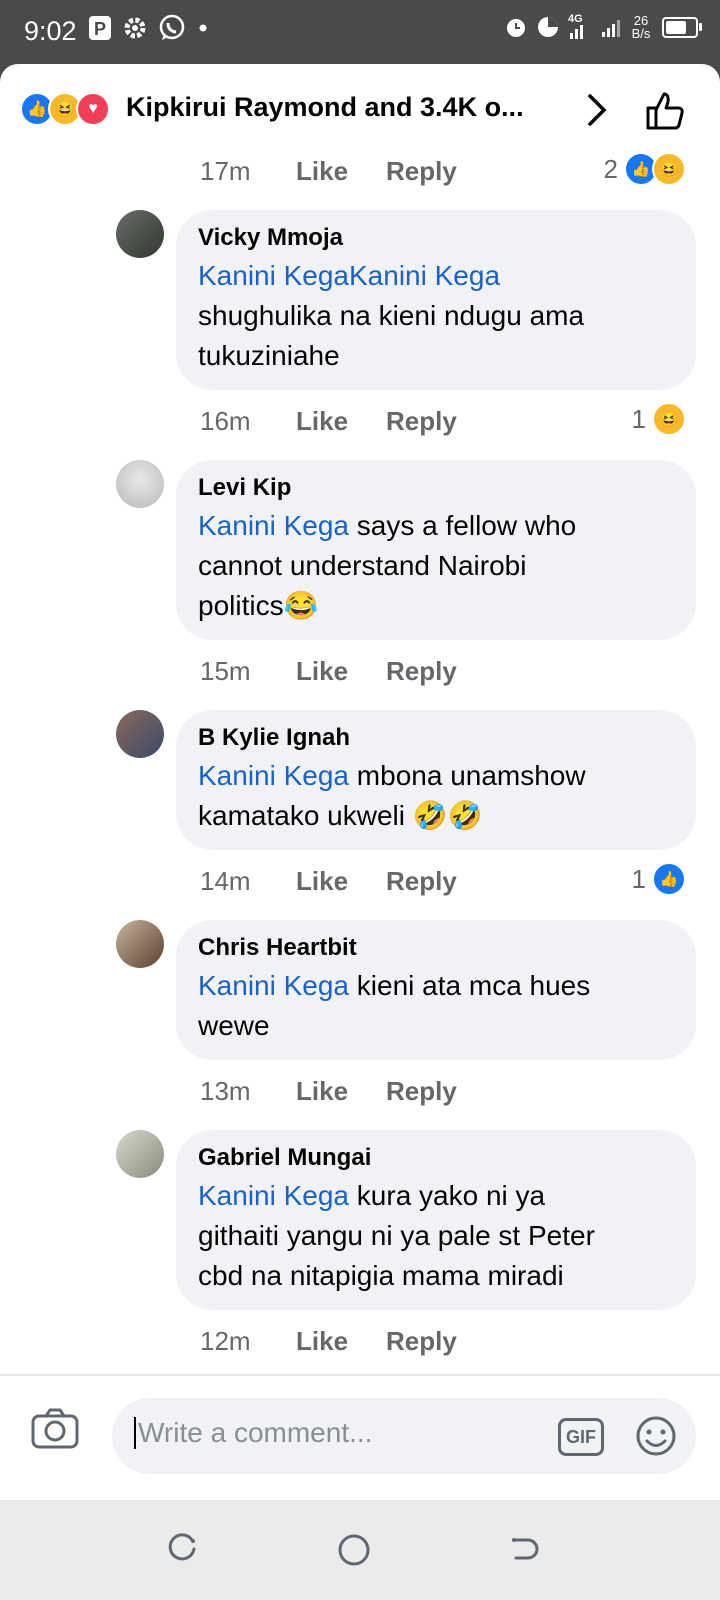  I want to click on system-icons: 4G 26 B/s, so click(603, 26).